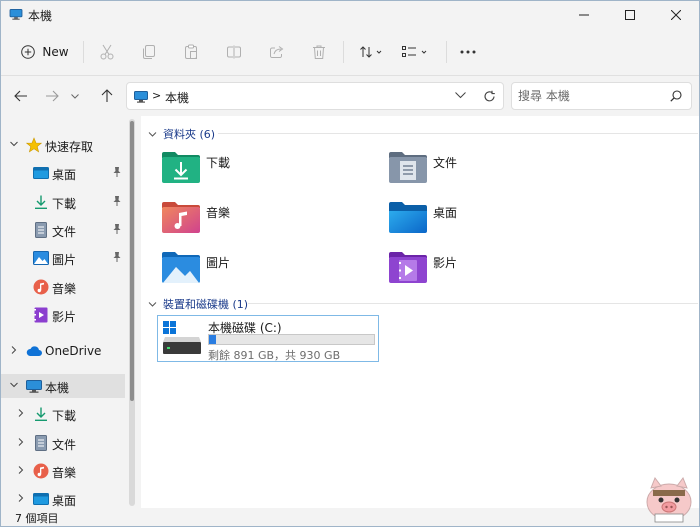 This screenshot has height=527, width=700. I want to click on sidebar-item-pc-downloads: 下載, so click(63, 414).